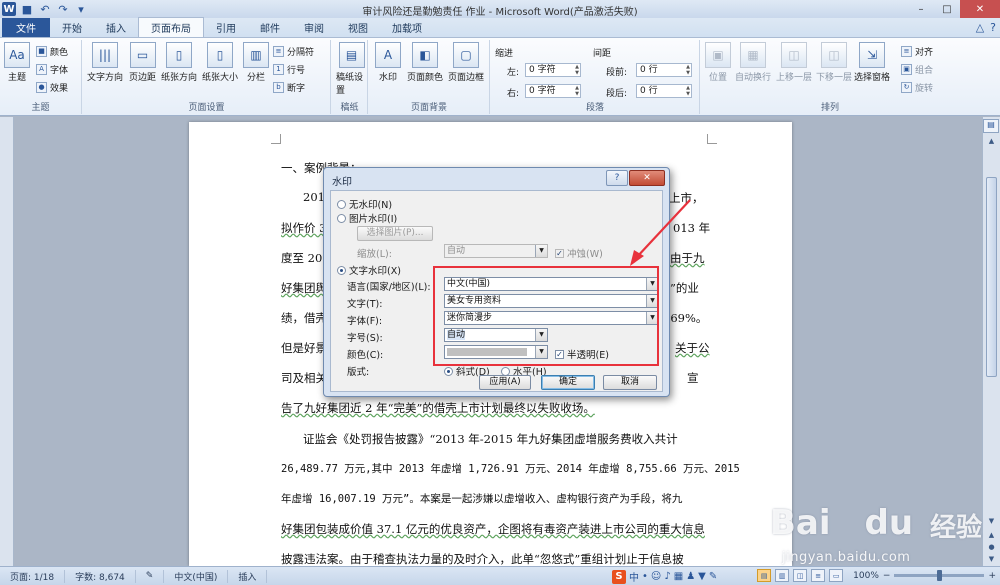  What do you see at coordinates (9, 9) in the screenshot?
I see `word-logo-icon: W` at bounding box center [9, 9].